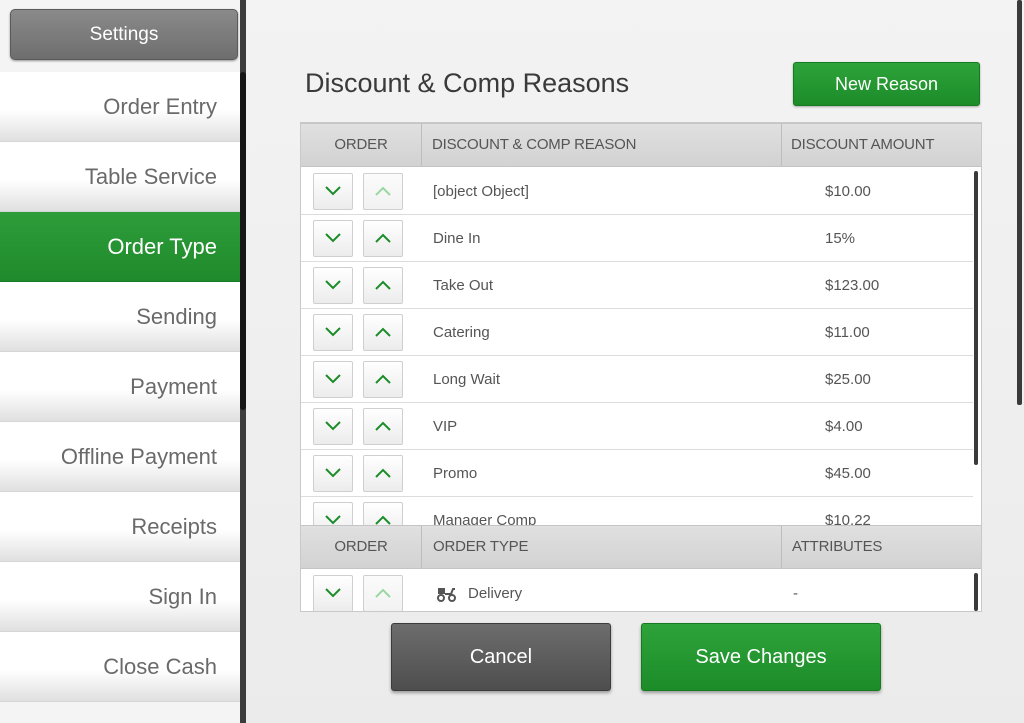 The height and width of the screenshot is (723, 1024). Describe the element at coordinates (637, 191) in the screenshot. I see `table-row: [object Object] $10.00` at that location.